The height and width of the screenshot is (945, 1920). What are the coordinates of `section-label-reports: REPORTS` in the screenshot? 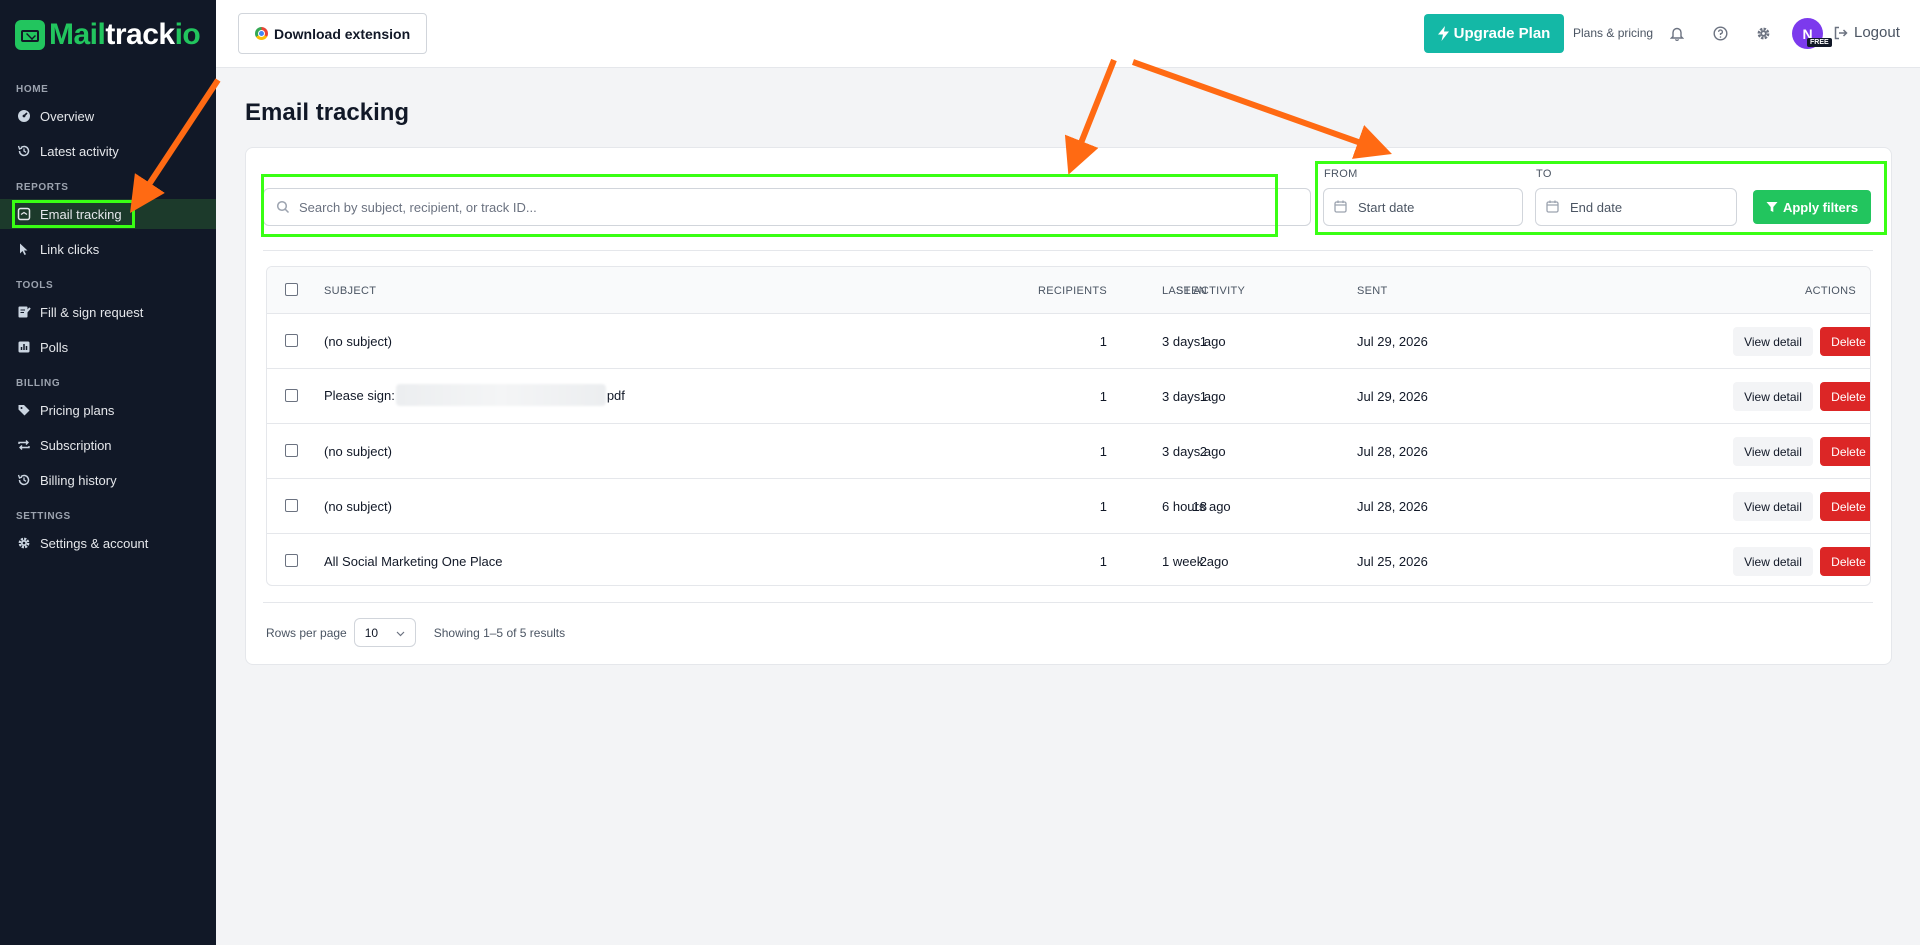 It's located at (42, 187).